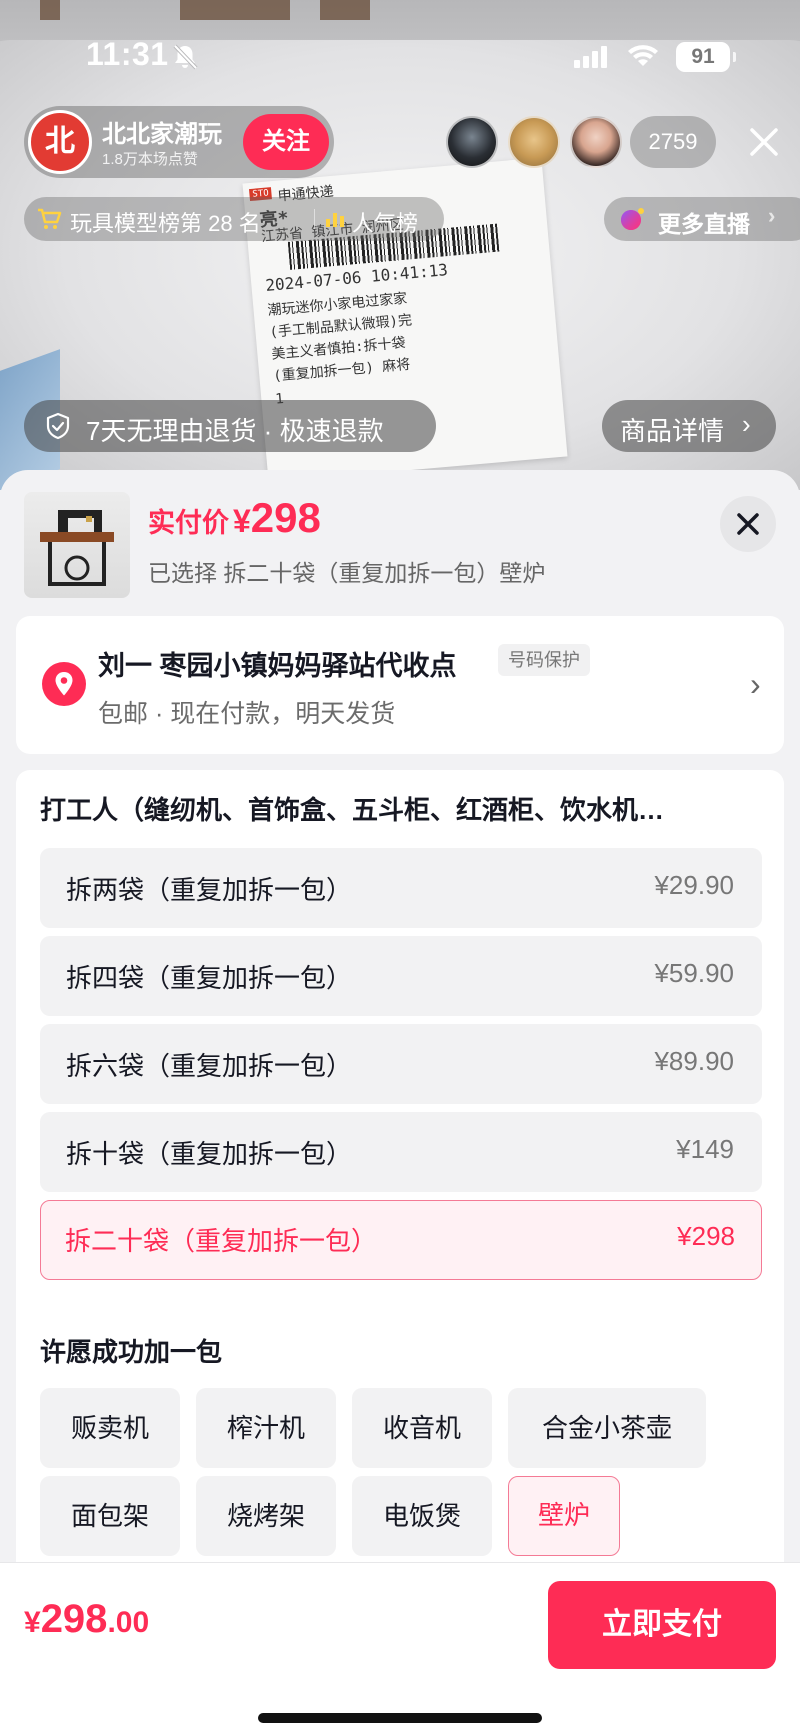 The height and width of the screenshot is (1734, 800). Describe the element at coordinates (209, 978) in the screenshot. I see `option-label: 拆四袋（重复加拆一包）` at that location.